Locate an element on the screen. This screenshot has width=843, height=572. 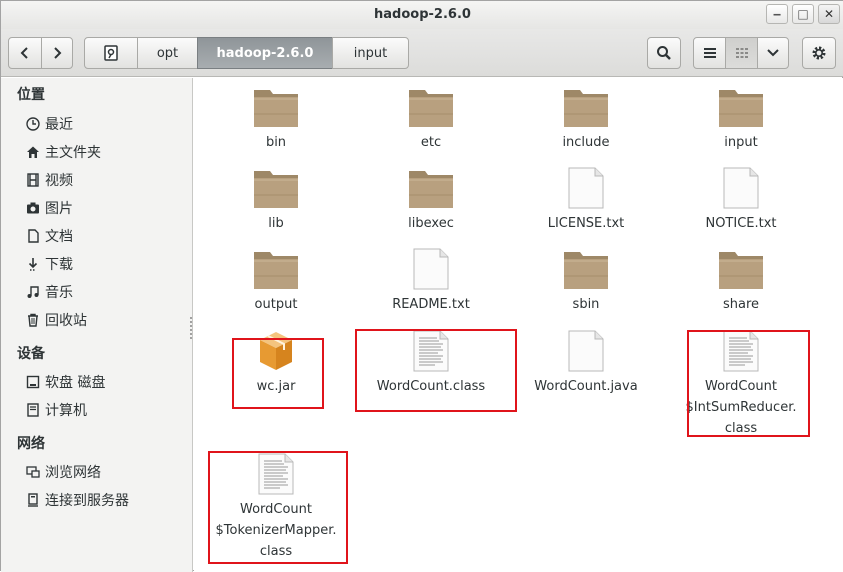
chevron-left-icon is located at coordinates (24, 53).